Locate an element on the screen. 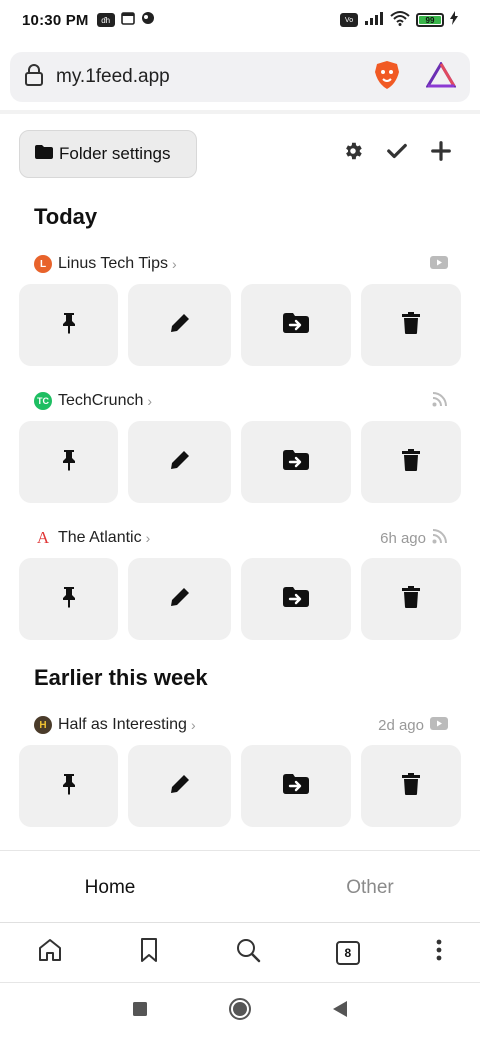  system-nav-bar is located at coordinates (240, 1011).